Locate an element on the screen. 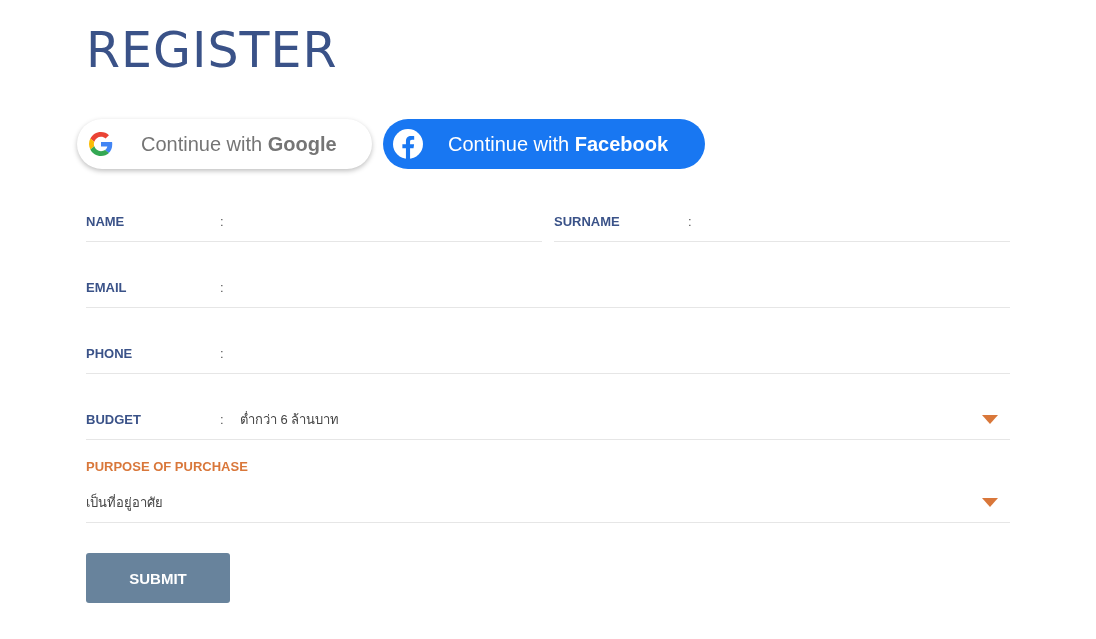  select-field: เป็นที่อยู่อาศัย is located at coordinates (548, 502).